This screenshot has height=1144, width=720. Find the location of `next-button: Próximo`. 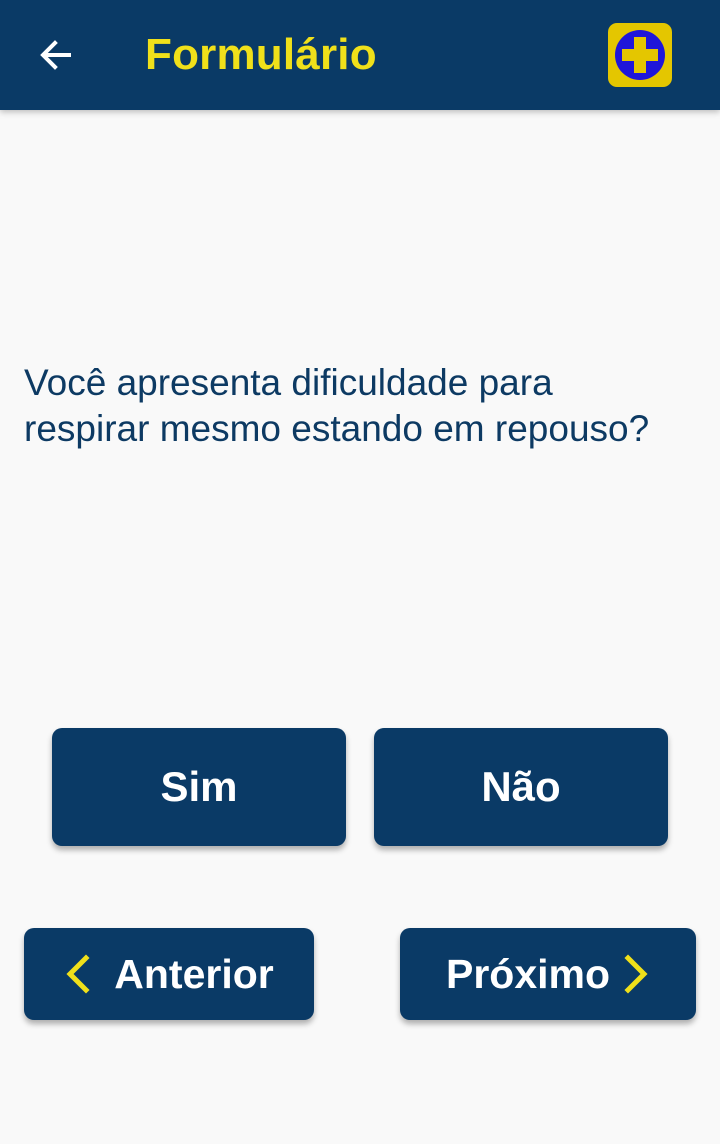

next-button: Próximo is located at coordinates (548, 974).